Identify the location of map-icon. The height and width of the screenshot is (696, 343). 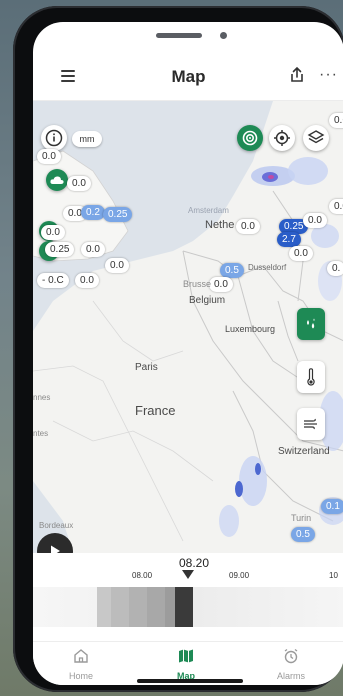
(186, 656).